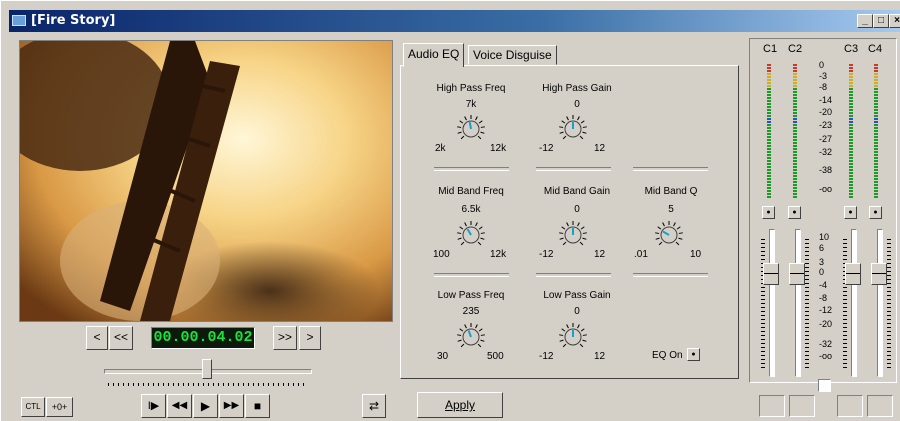 This screenshot has height=421, width=900. I want to click on play-button: ▶, so click(205, 406).